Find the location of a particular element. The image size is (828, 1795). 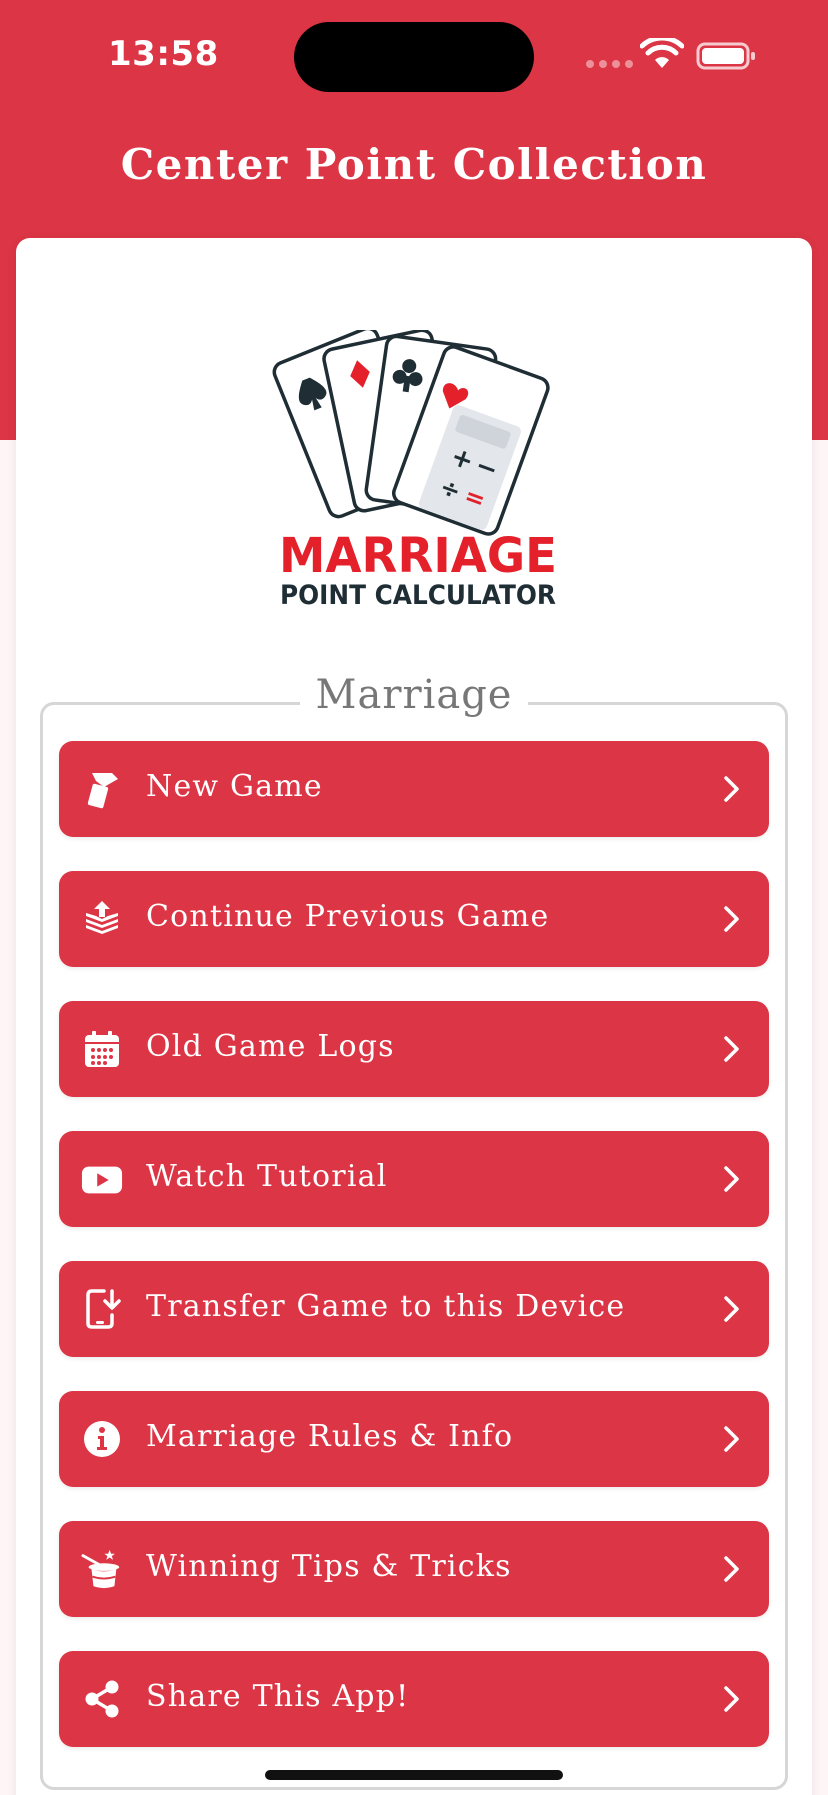

wifi-icon is located at coordinates (662, 53).